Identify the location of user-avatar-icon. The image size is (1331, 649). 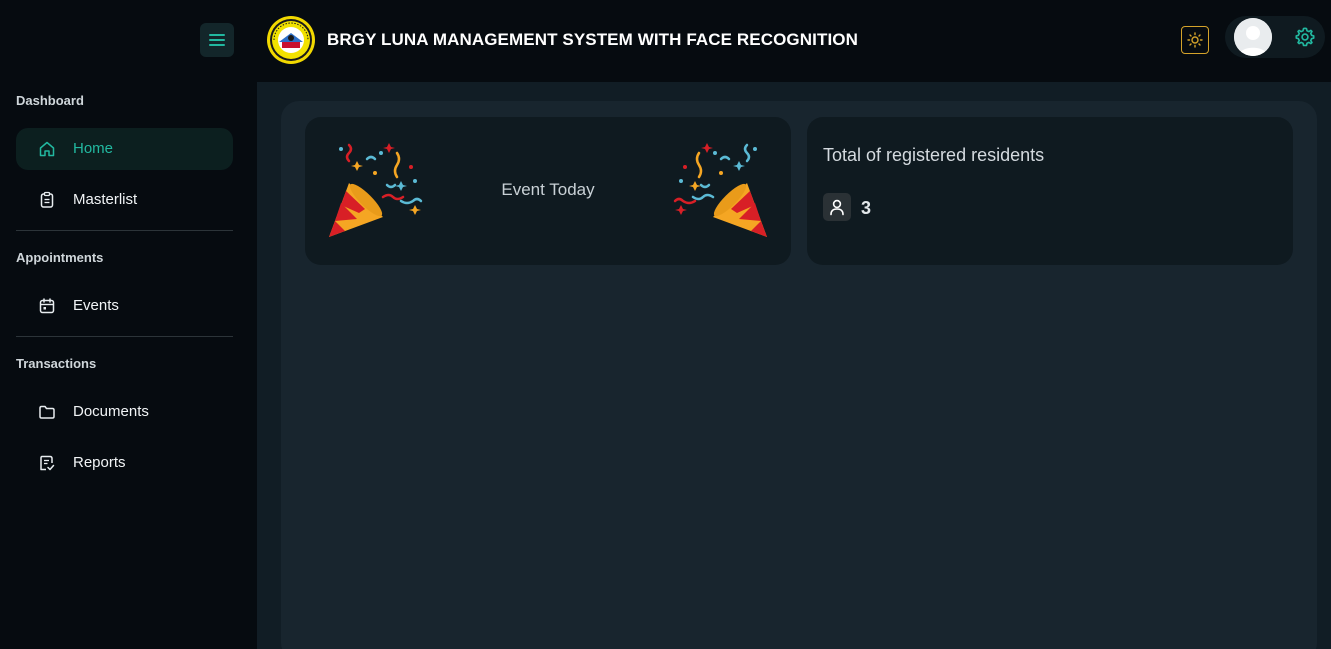
(1253, 37).